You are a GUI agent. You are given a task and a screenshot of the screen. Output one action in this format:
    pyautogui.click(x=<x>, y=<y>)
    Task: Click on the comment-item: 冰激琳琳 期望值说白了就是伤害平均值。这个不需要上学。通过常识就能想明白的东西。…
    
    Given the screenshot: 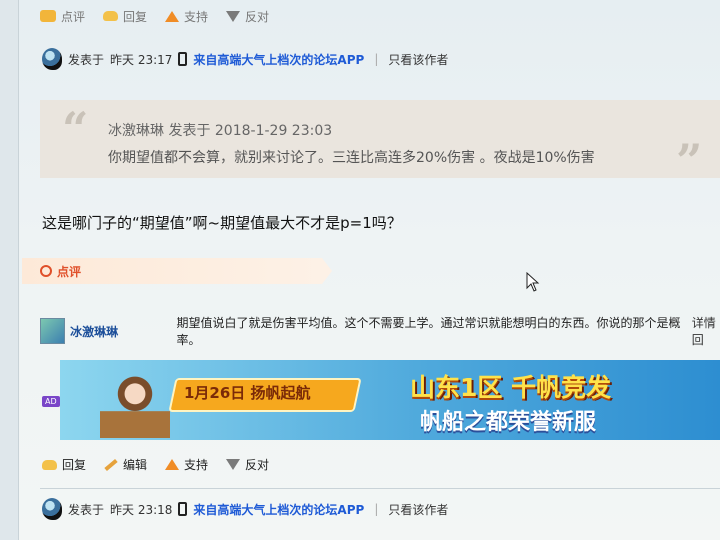 What is the action you would take?
    pyautogui.click(x=380, y=331)
    